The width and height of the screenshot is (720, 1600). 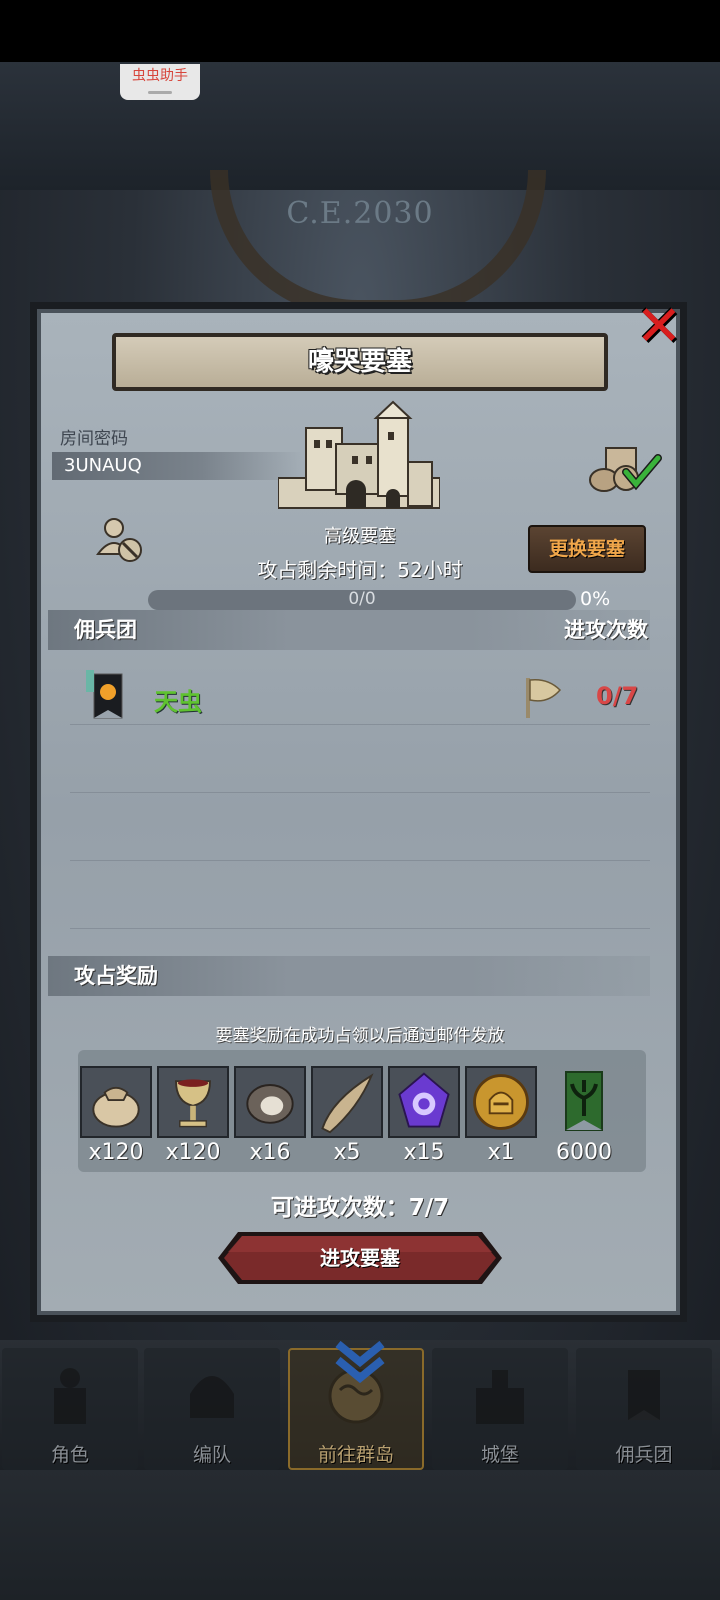 What do you see at coordinates (606, 630) in the screenshot?
I see `attacks-header-label: 进攻次数` at bounding box center [606, 630].